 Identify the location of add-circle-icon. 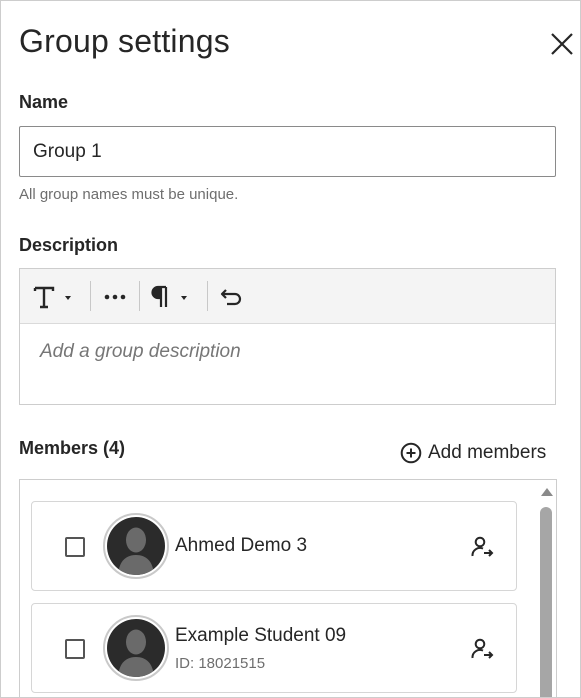
(411, 453).